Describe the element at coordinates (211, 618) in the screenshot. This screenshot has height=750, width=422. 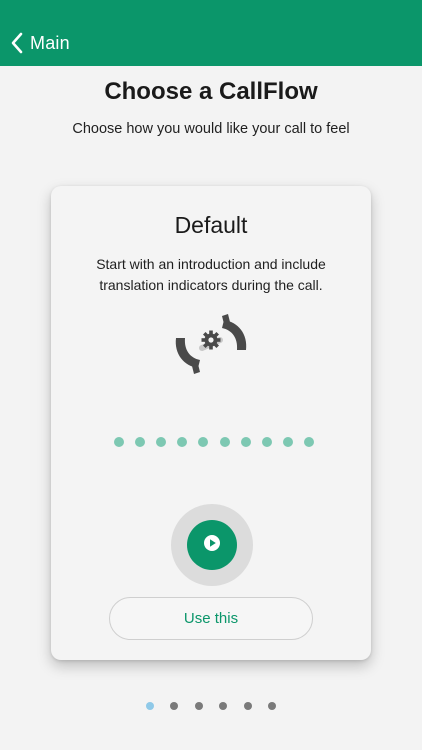
I see `use-this-button: Use this` at that location.